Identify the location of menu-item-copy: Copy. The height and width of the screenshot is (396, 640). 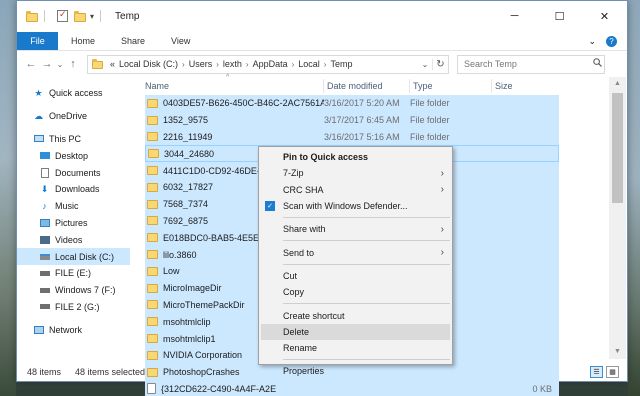
(355, 292).